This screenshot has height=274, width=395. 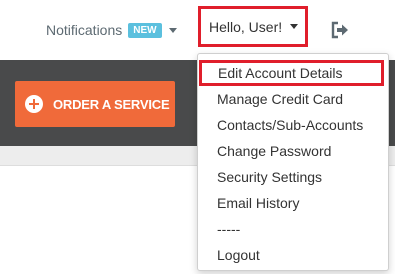 I want to click on notifications-label: Notifications, so click(x=84, y=30).